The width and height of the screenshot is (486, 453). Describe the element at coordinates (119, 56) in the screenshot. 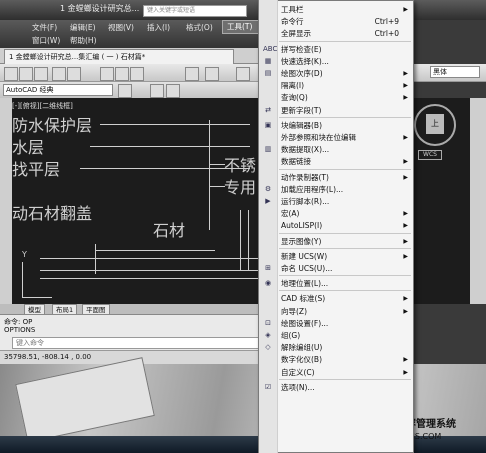

I see `tab-active-document: 1 金螳螂设计研究总...集汇编 ( 一 ) 石材篇*` at that location.